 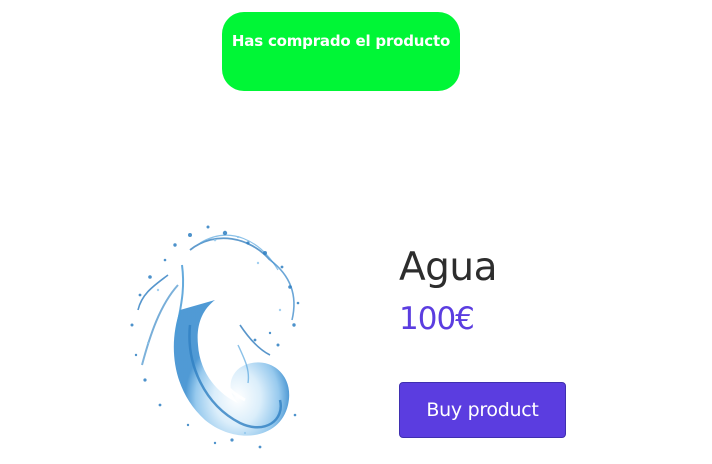 What do you see at coordinates (482, 410) in the screenshot?
I see `buy-product-button: Buy product` at bounding box center [482, 410].